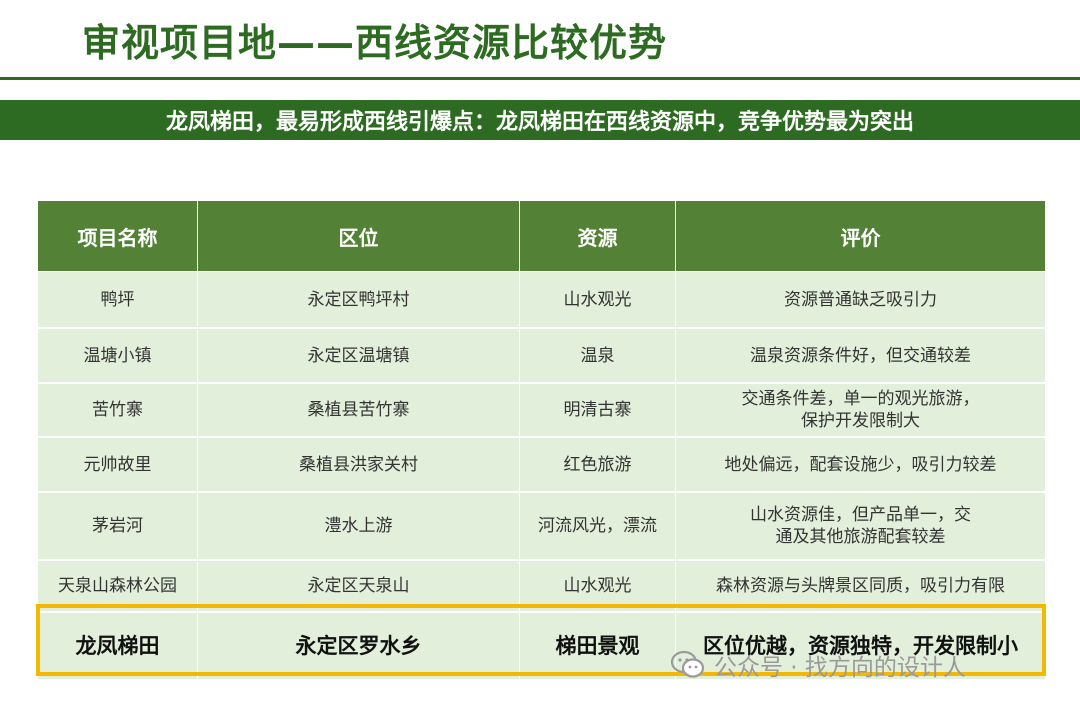 This screenshot has width=1080, height=710. What do you see at coordinates (358, 410) in the screenshot?
I see `cell-location: 桑植县苦竹寨` at bounding box center [358, 410].